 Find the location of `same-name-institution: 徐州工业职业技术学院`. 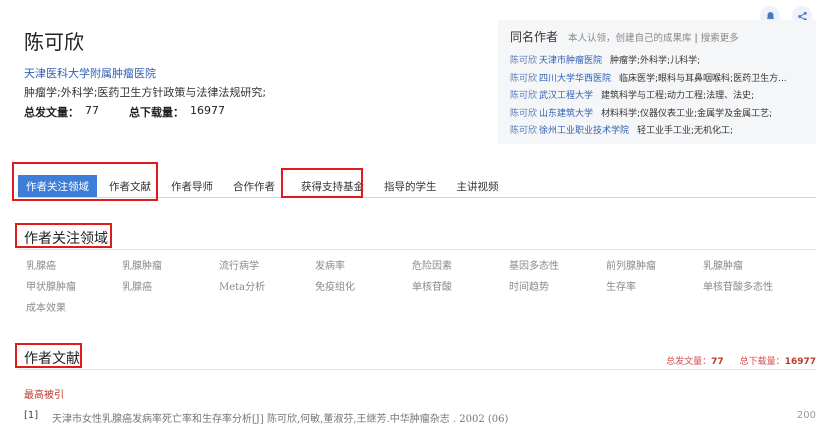

same-name-institution: 徐州工业职业技术学院 is located at coordinates (584, 132).